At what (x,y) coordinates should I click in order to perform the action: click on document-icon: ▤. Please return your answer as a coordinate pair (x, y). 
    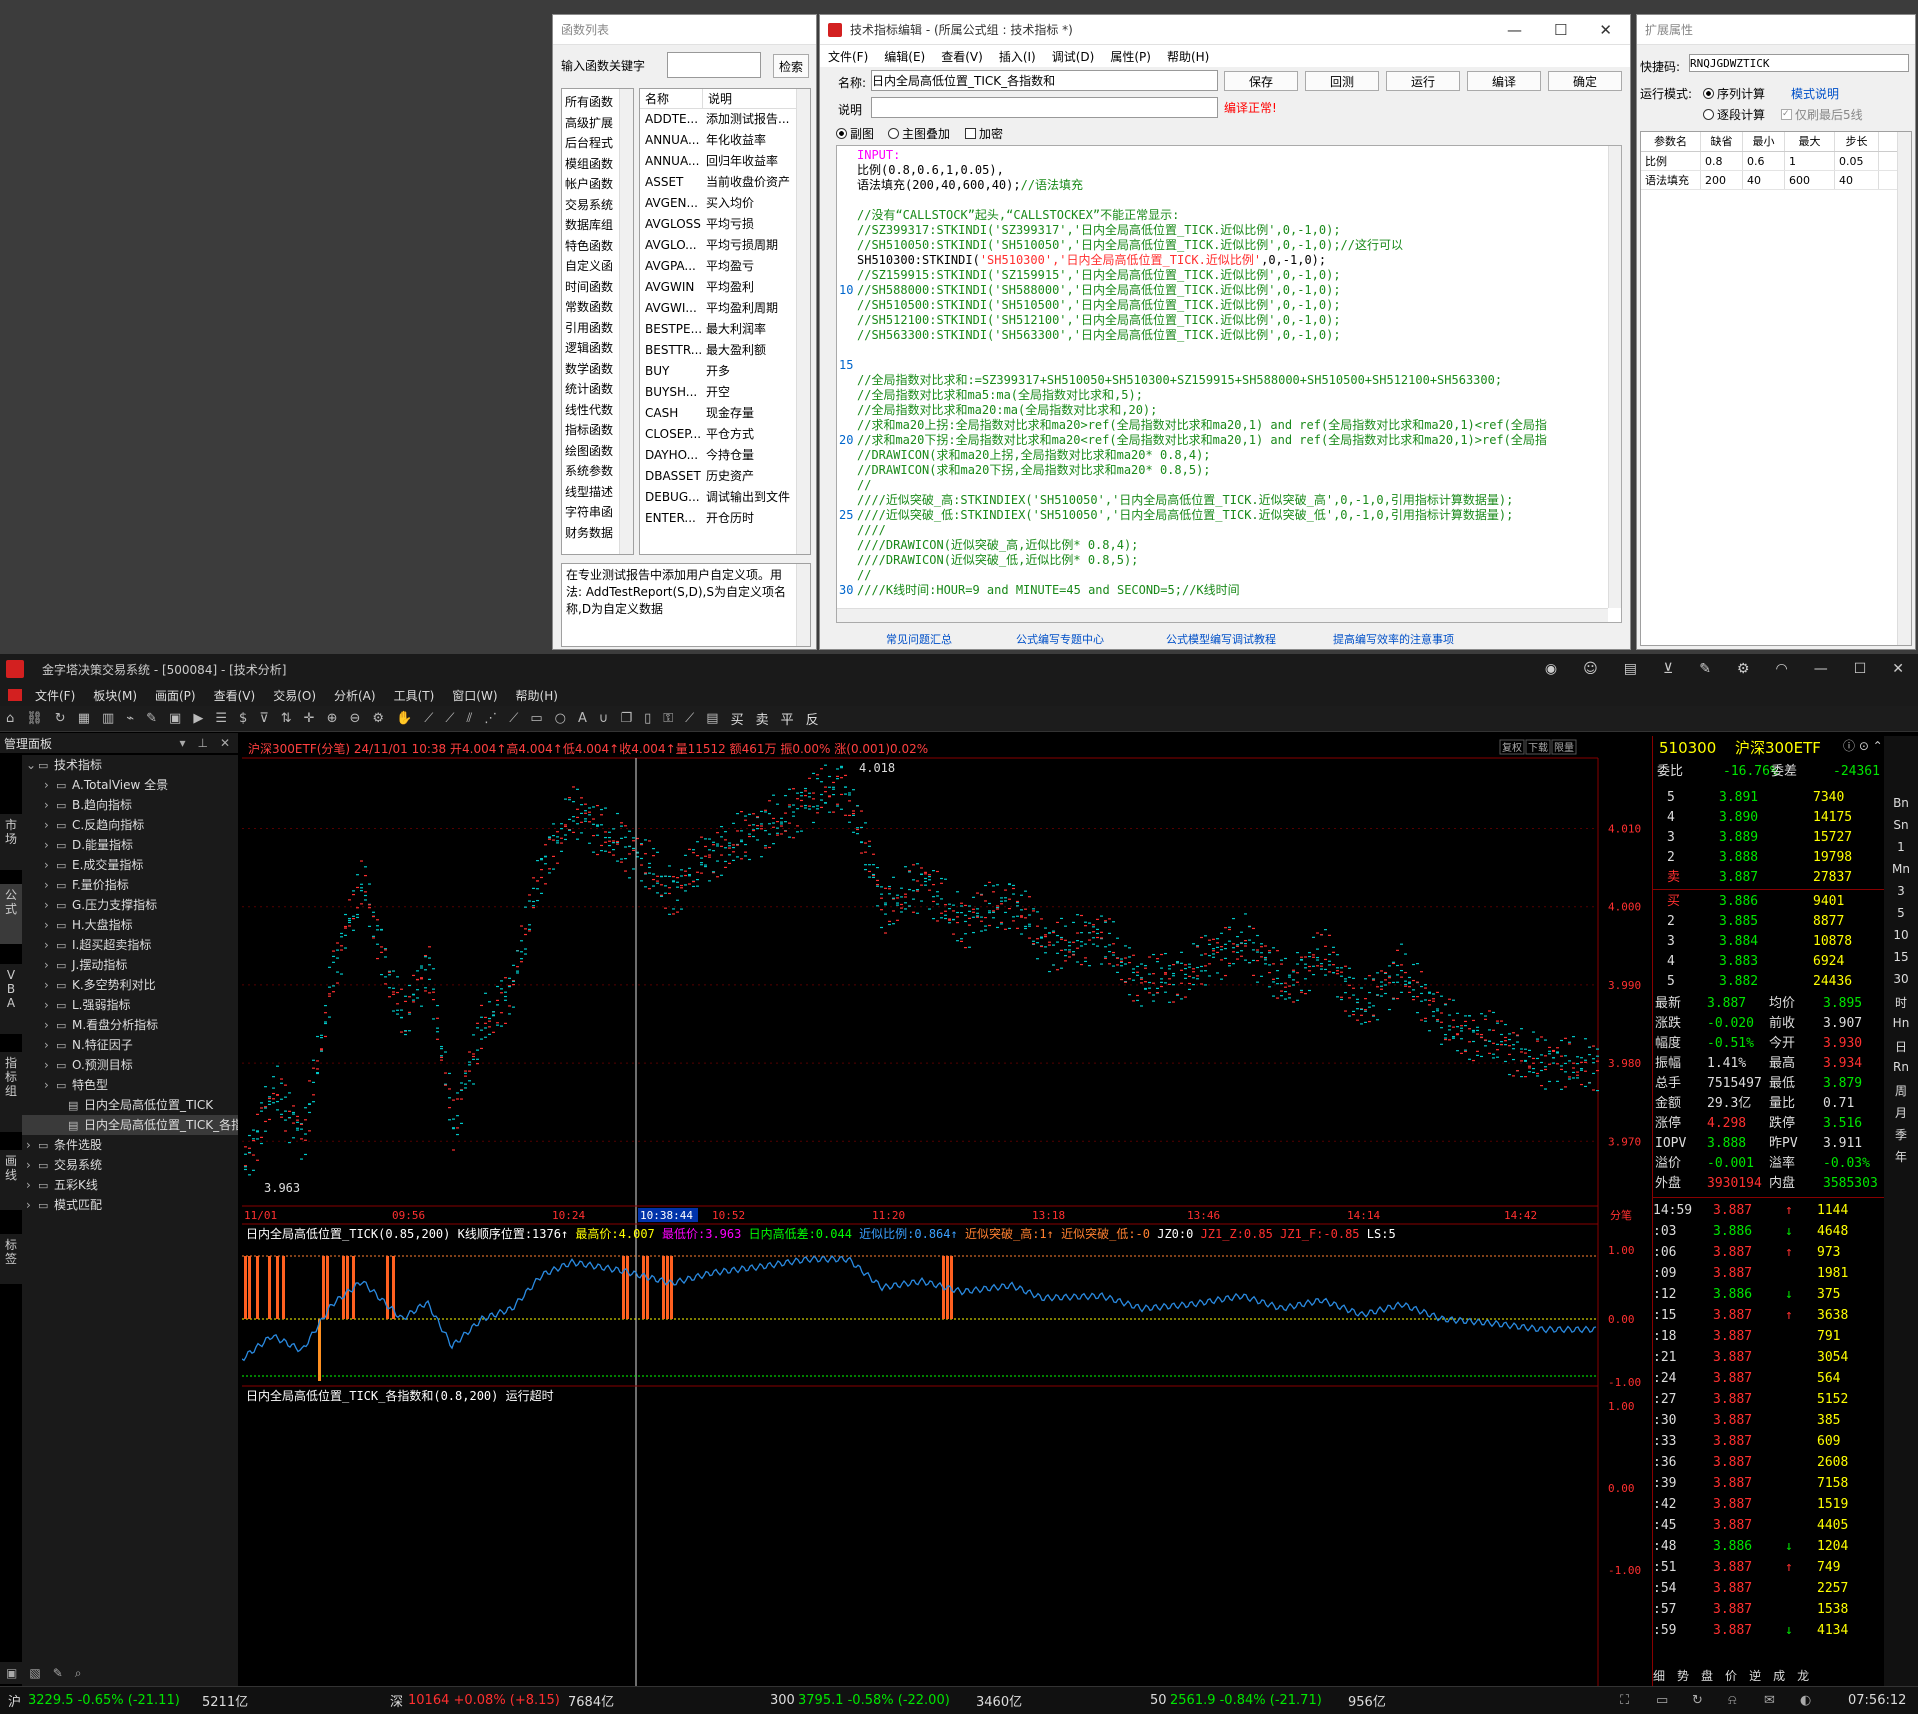
    Looking at the image, I should click on (1630, 669).